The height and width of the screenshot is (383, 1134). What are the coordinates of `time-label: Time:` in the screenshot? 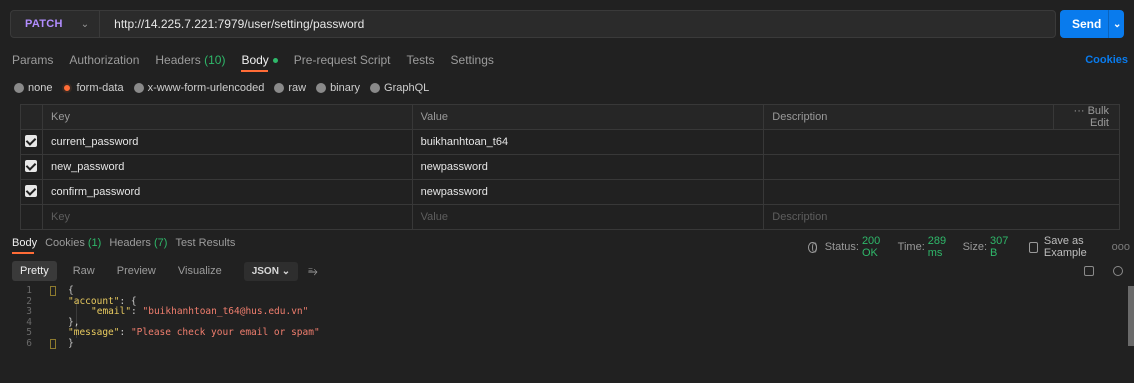 It's located at (911, 247).